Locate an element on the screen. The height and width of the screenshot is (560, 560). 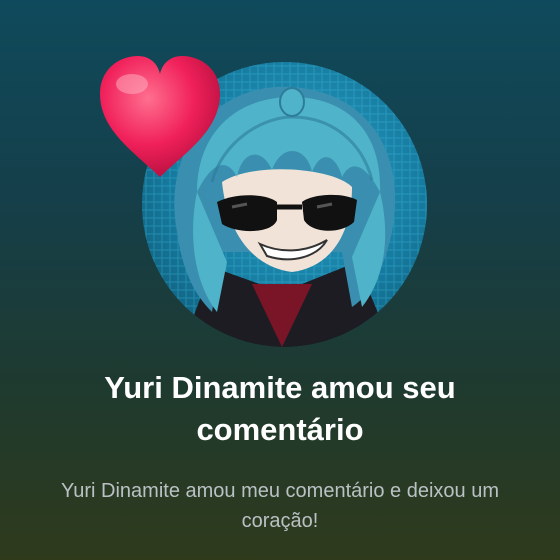
notification-title: Yuri Dinamite amou seu comentário is located at coordinates (280, 408).